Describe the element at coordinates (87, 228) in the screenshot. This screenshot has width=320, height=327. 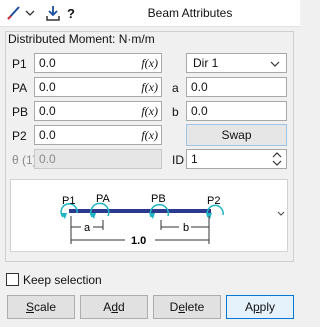
I see `diagram-a-label: a` at that location.